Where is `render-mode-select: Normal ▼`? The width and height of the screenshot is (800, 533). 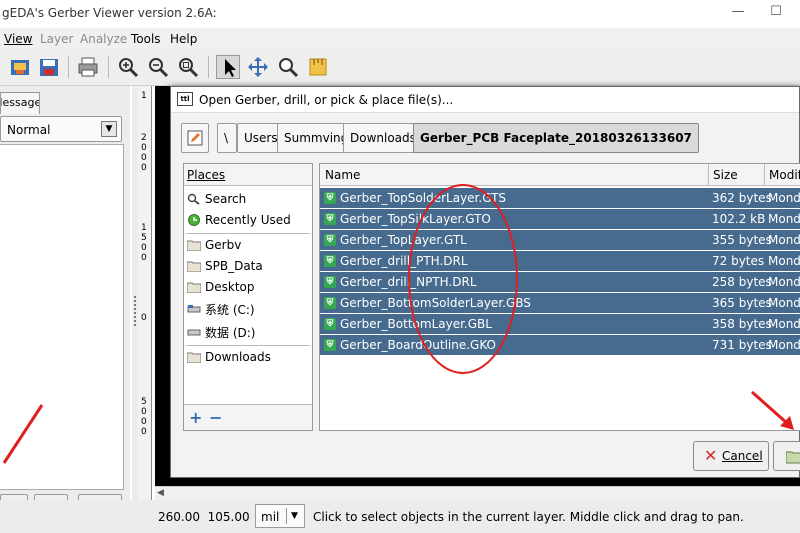 render-mode-select: Normal ▼ is located at coordinates (61, 129).